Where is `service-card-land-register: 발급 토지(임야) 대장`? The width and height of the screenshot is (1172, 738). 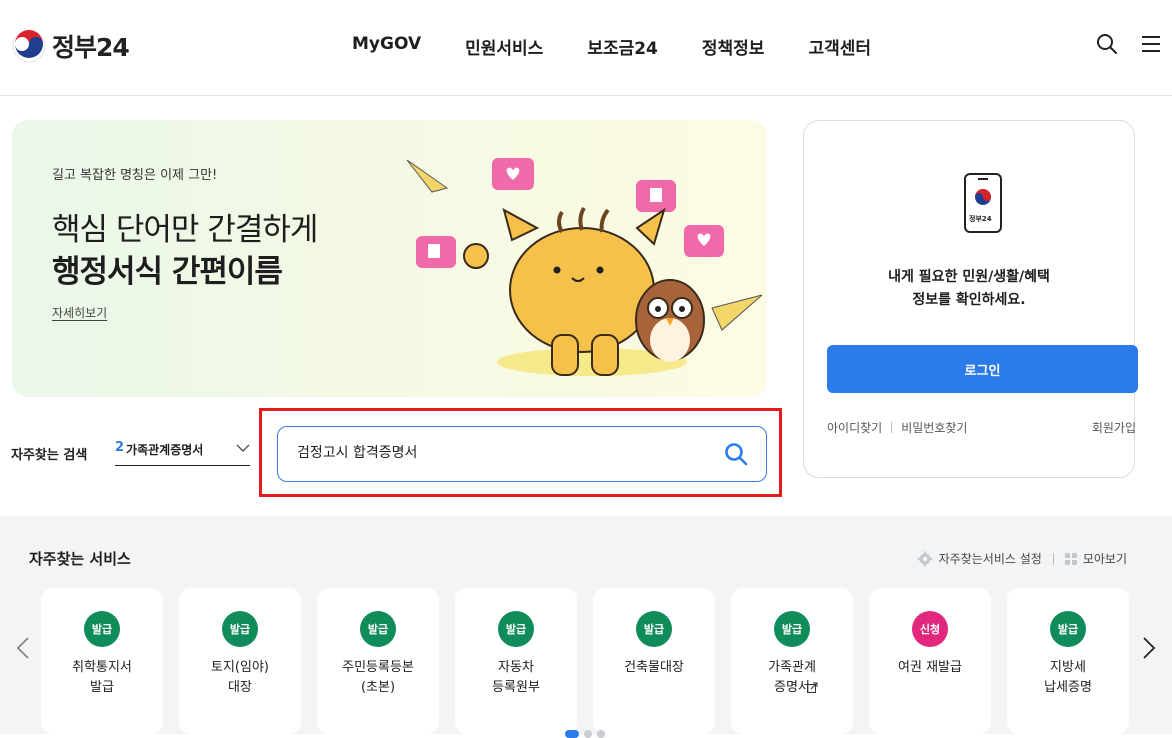 service-card-land-register: 발급 토지(임야) 대장 is located at coordinates (240, 661).